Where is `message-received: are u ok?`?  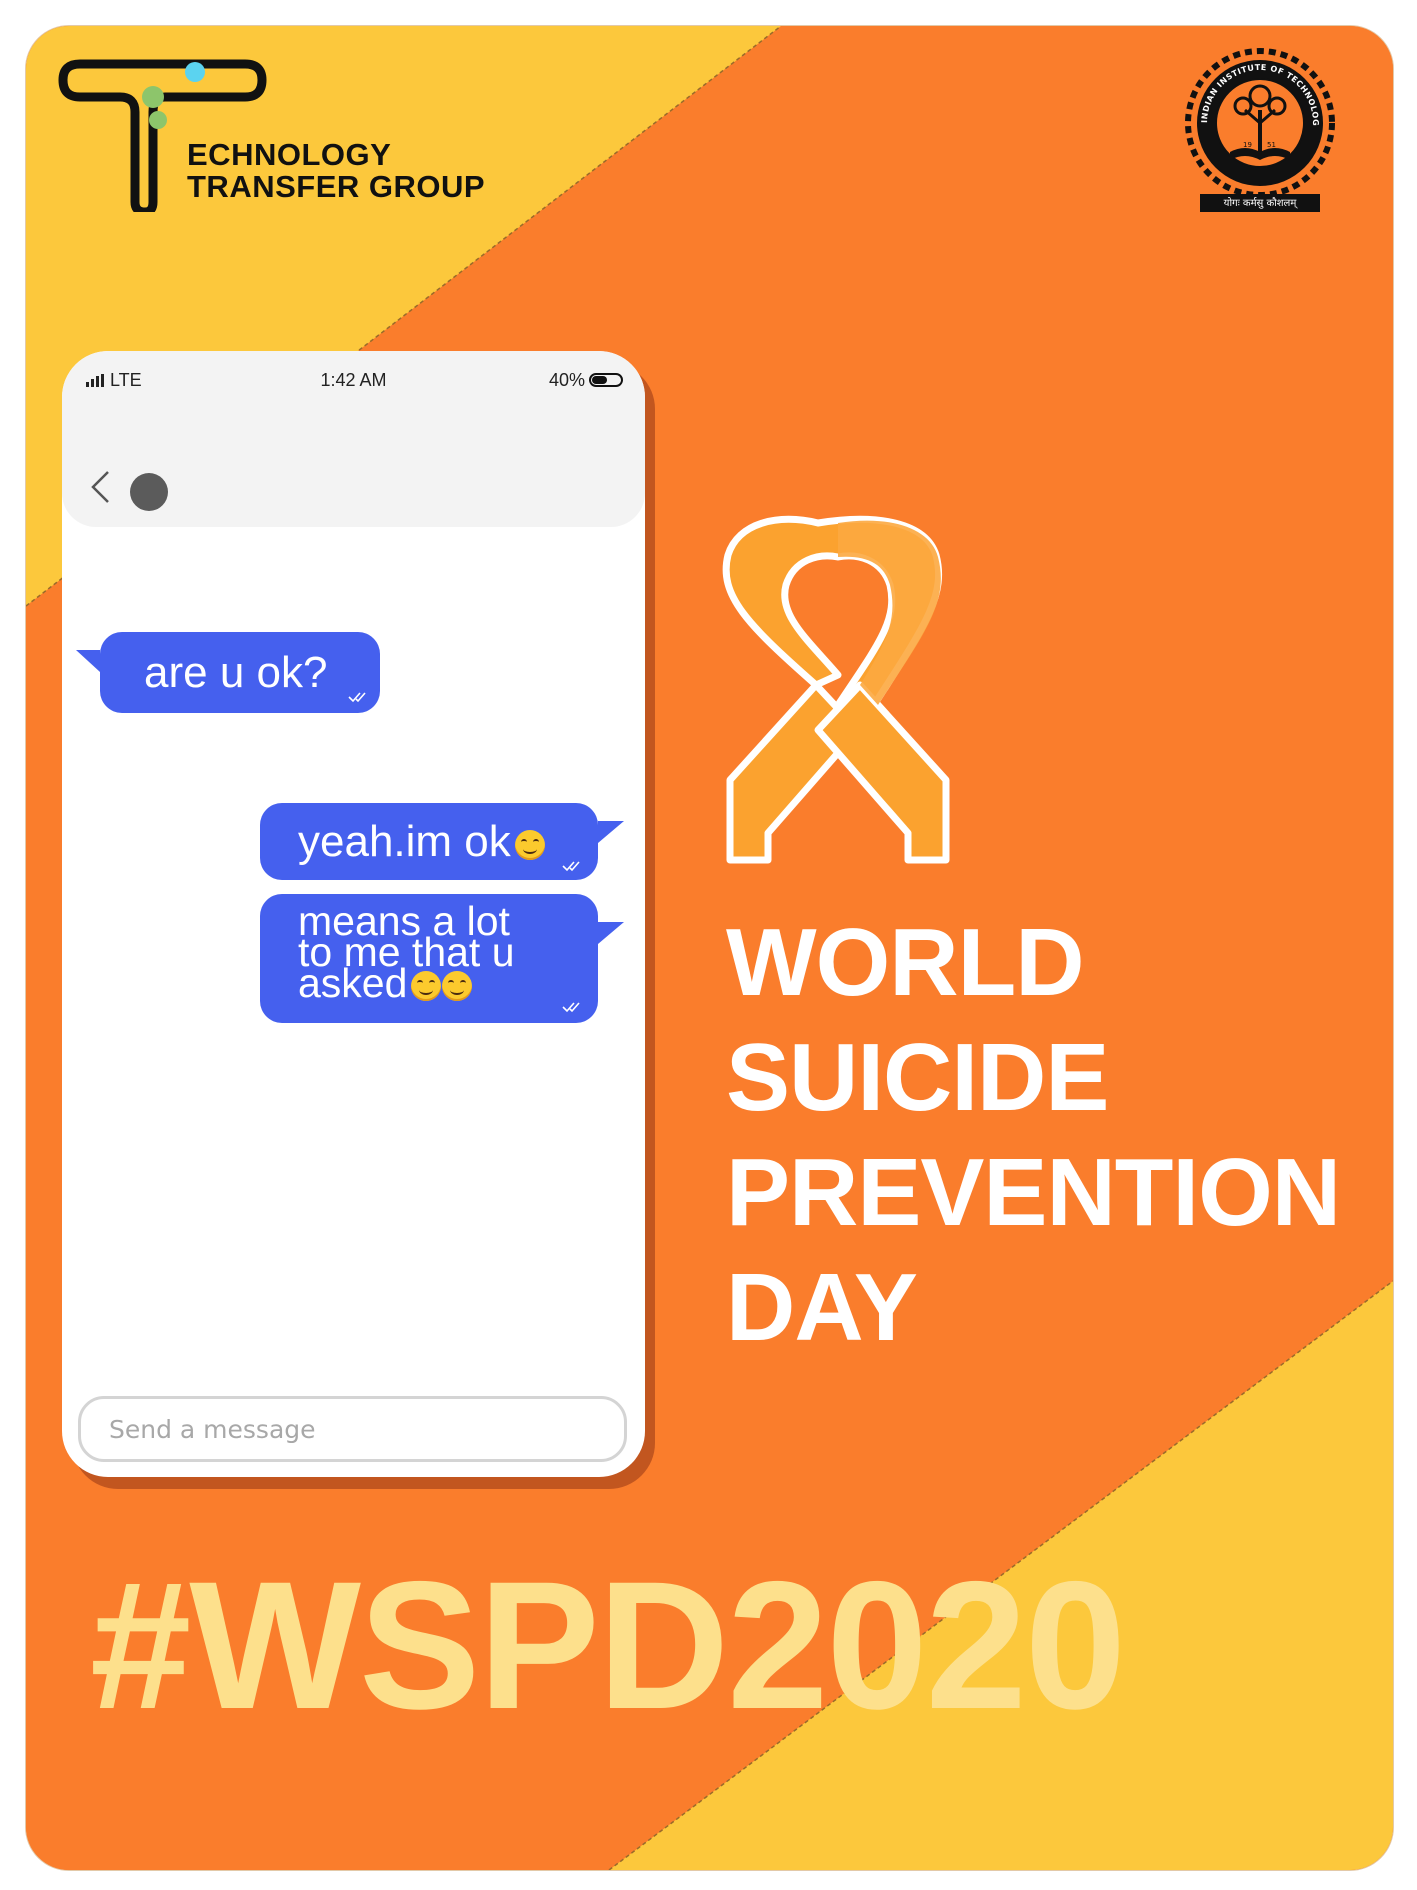 message-received: are u ok? is located at coordinates (228, 672).